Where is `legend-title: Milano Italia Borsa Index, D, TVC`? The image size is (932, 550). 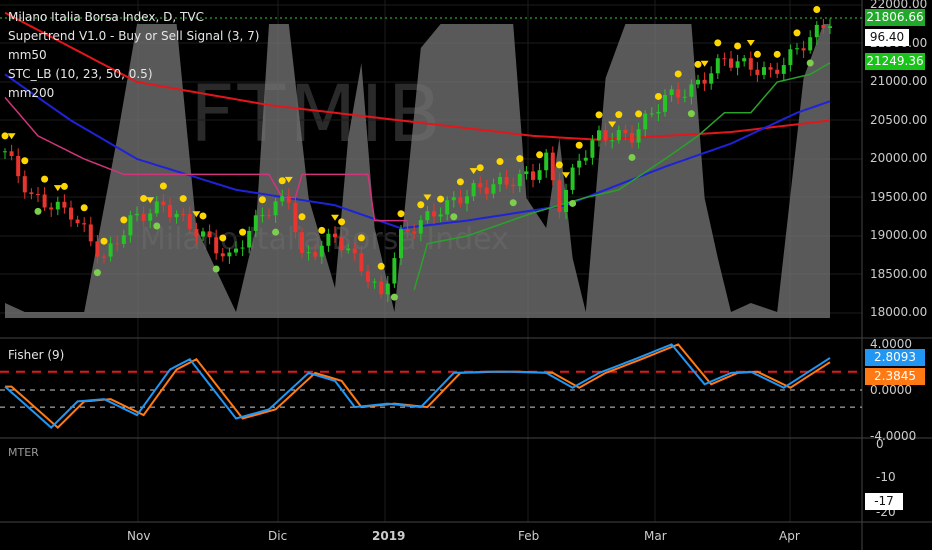 legend-title: Milano Italia Borsa Index, D, TVC is located at coordinates (133, 17).